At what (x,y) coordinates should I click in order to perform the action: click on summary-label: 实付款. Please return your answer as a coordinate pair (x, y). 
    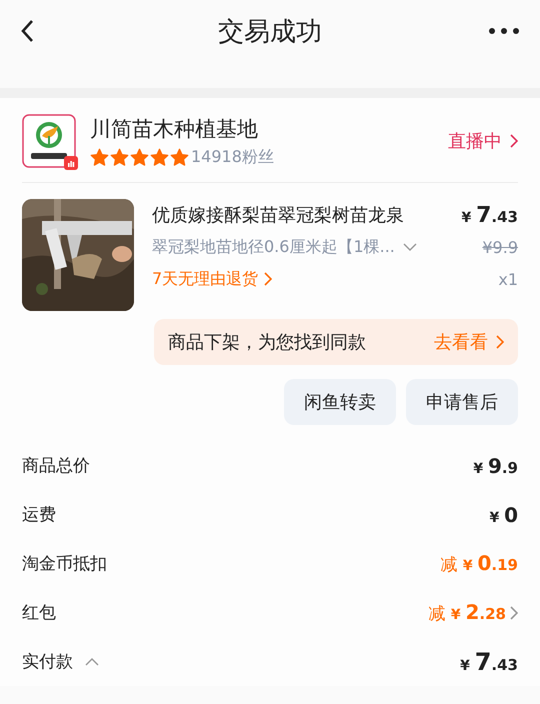
    Looking at the image, I should click on (47, 662).